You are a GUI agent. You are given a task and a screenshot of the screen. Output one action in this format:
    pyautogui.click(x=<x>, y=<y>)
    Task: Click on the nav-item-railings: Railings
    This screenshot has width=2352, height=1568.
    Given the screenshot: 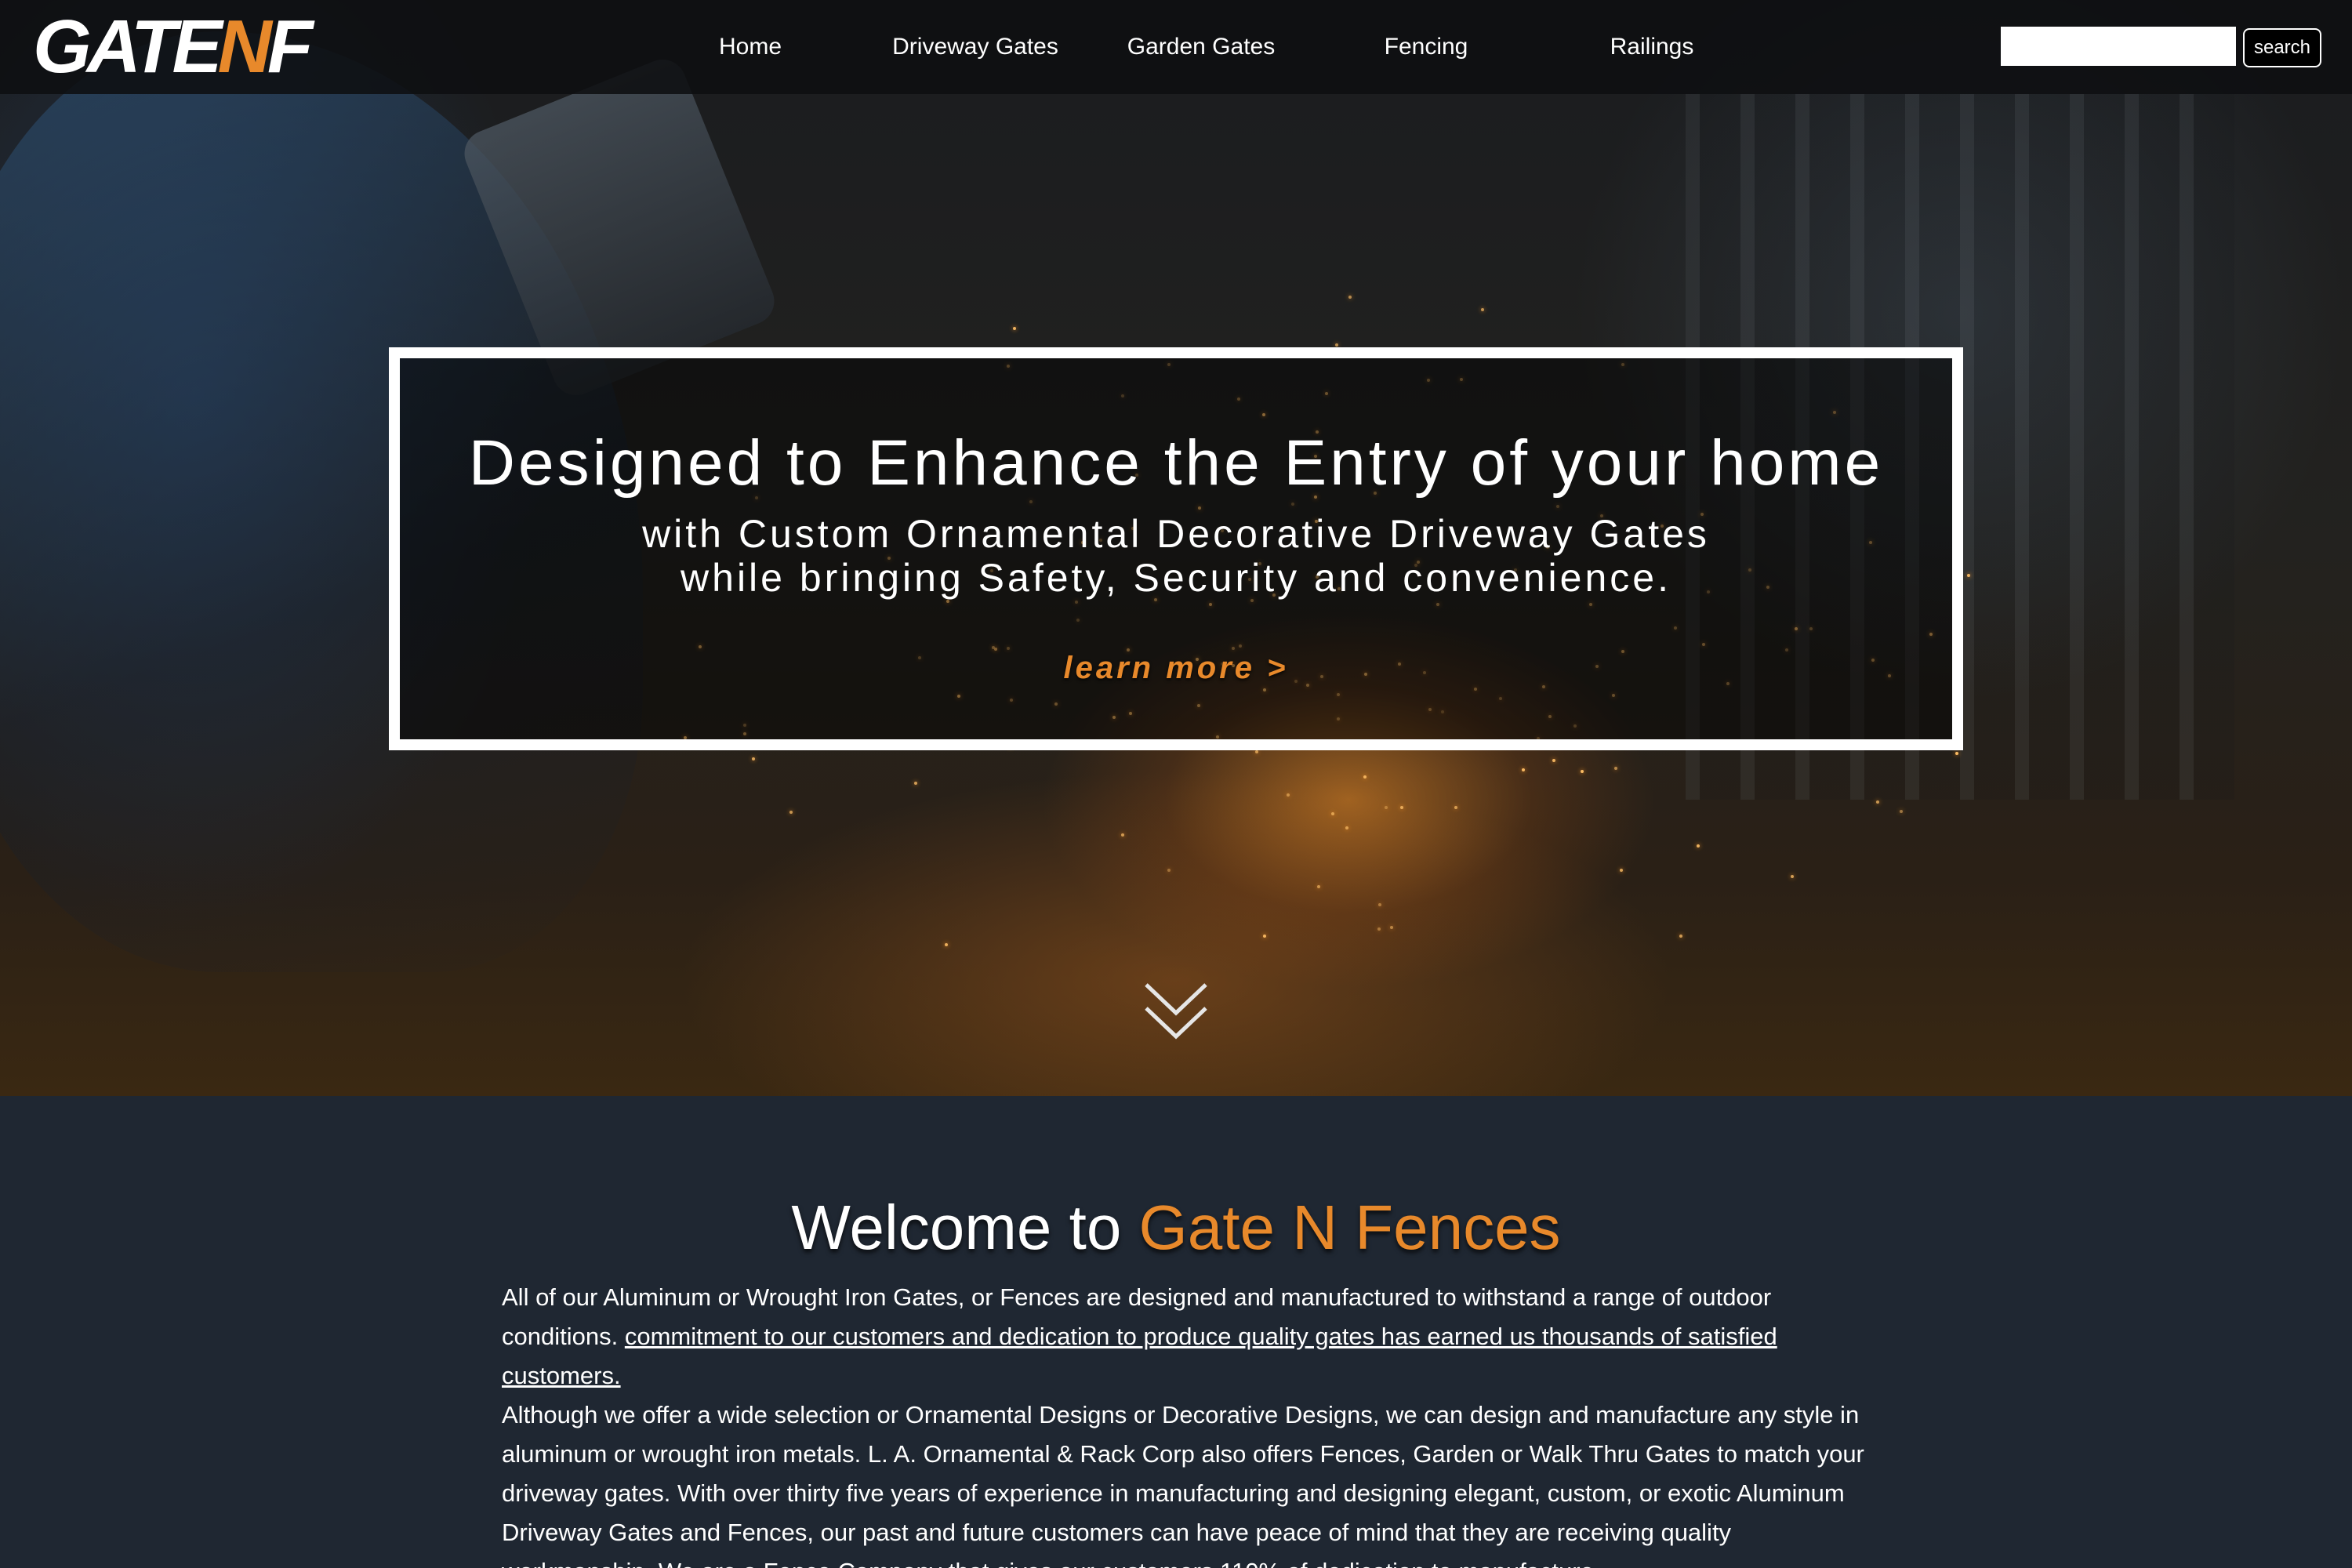 What is the action you would take?
    pyautogui.click(x=1652, y=47)
    